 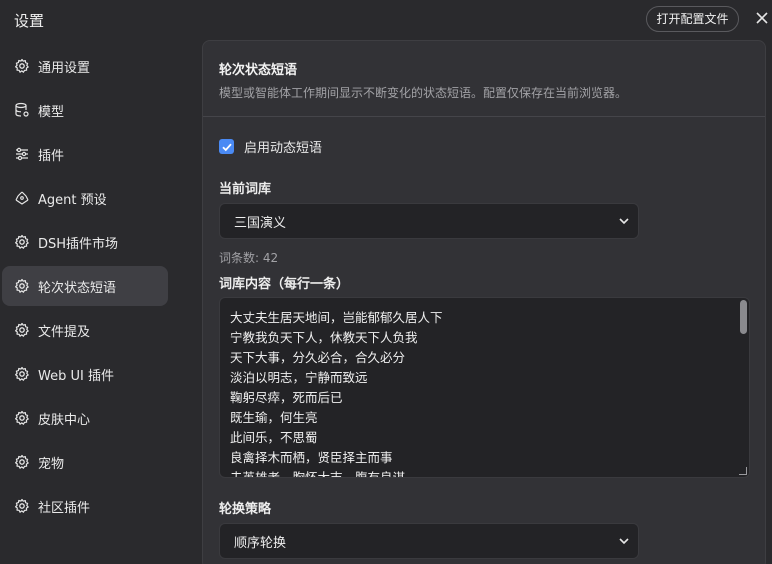 I want to click on sidebar-item-label: 通用设置, so click(x=64, y=68).